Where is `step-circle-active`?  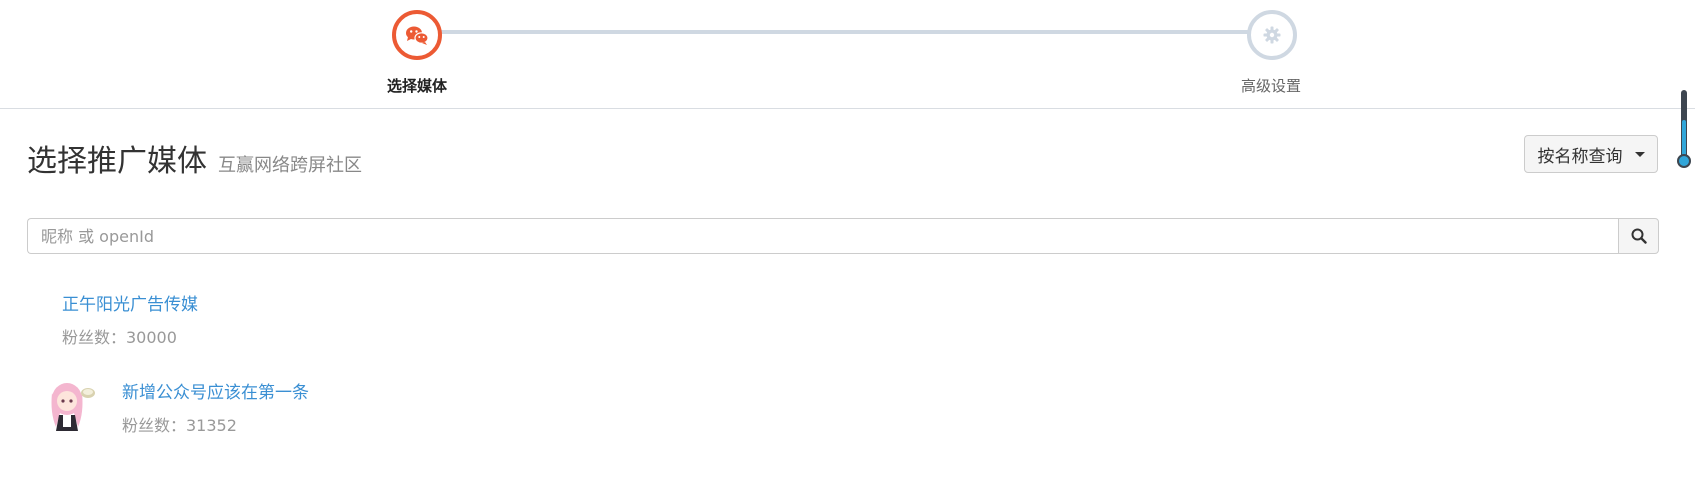 step-circle-active is located at coordinates (417, 35).